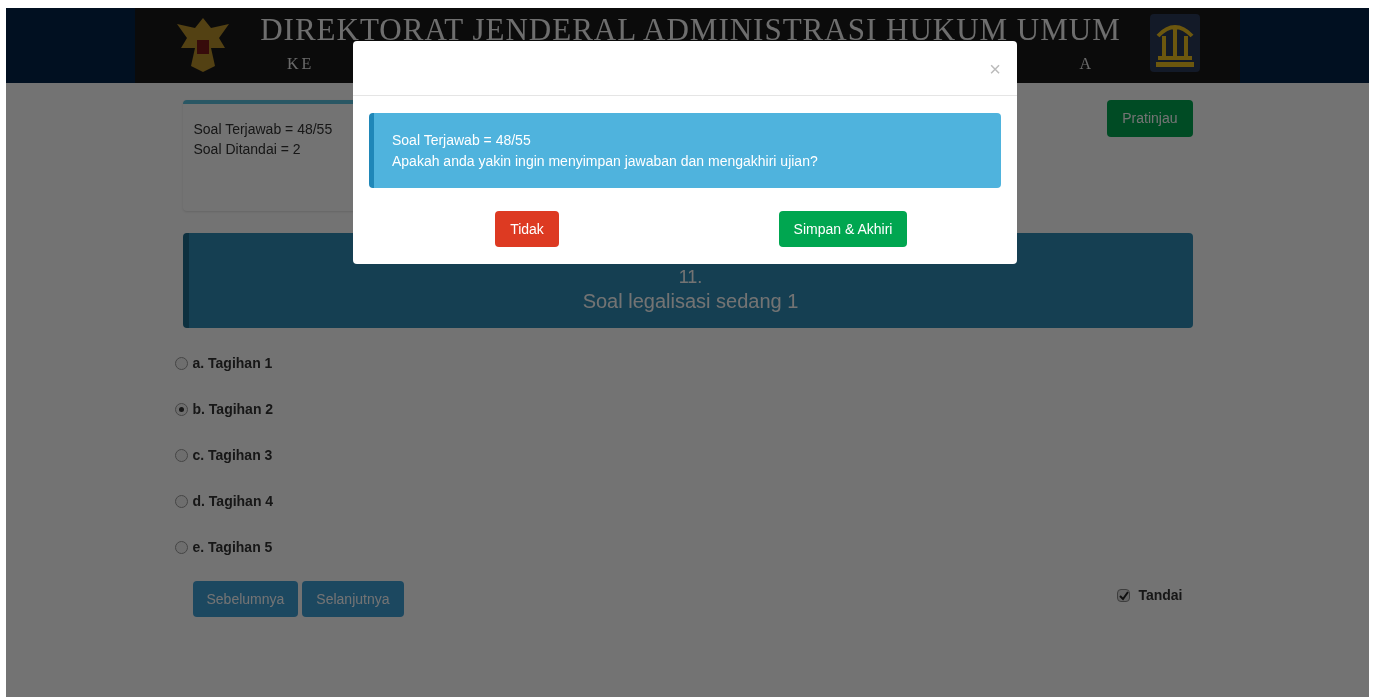  What do you see at coordinates (995, 69) in the screenshot?
I see `close-button: ×` at bounding box center [995, 69].